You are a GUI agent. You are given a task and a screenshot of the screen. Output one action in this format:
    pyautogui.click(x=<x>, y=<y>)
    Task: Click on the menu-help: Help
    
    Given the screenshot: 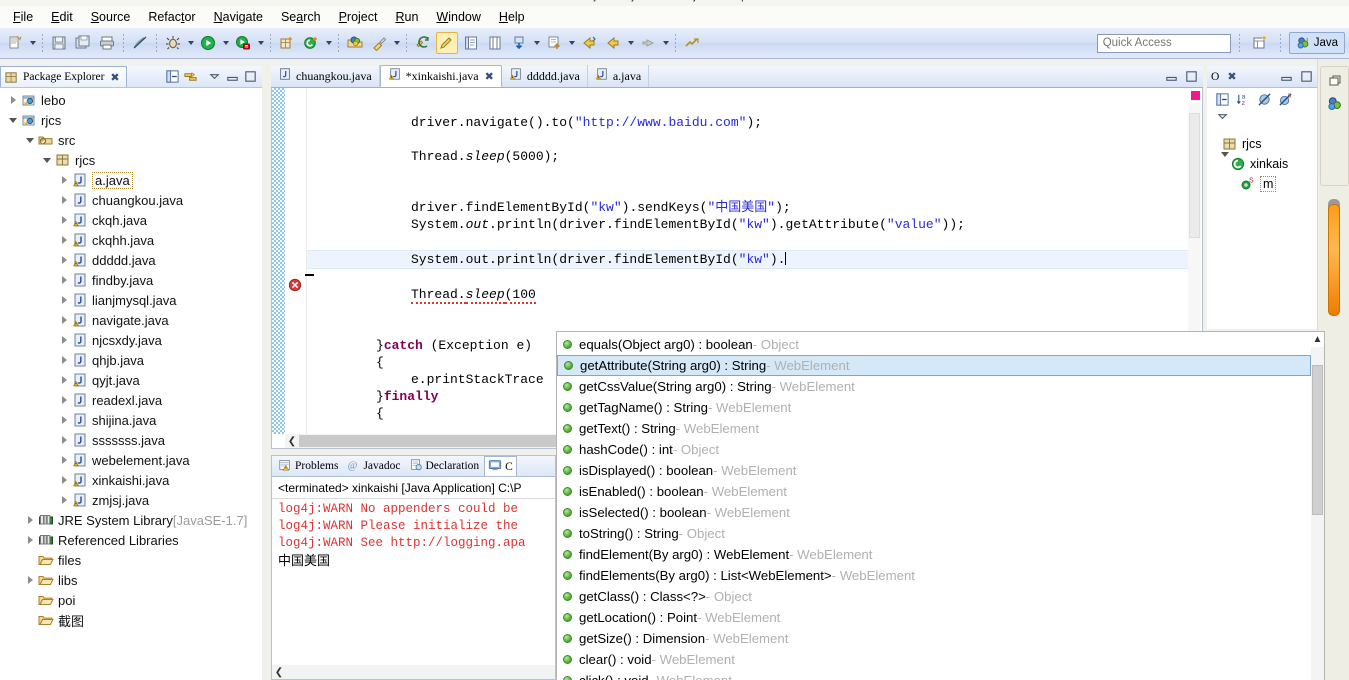 What is the action you would take?
    pyautogui.click(x=512, y=17)
    